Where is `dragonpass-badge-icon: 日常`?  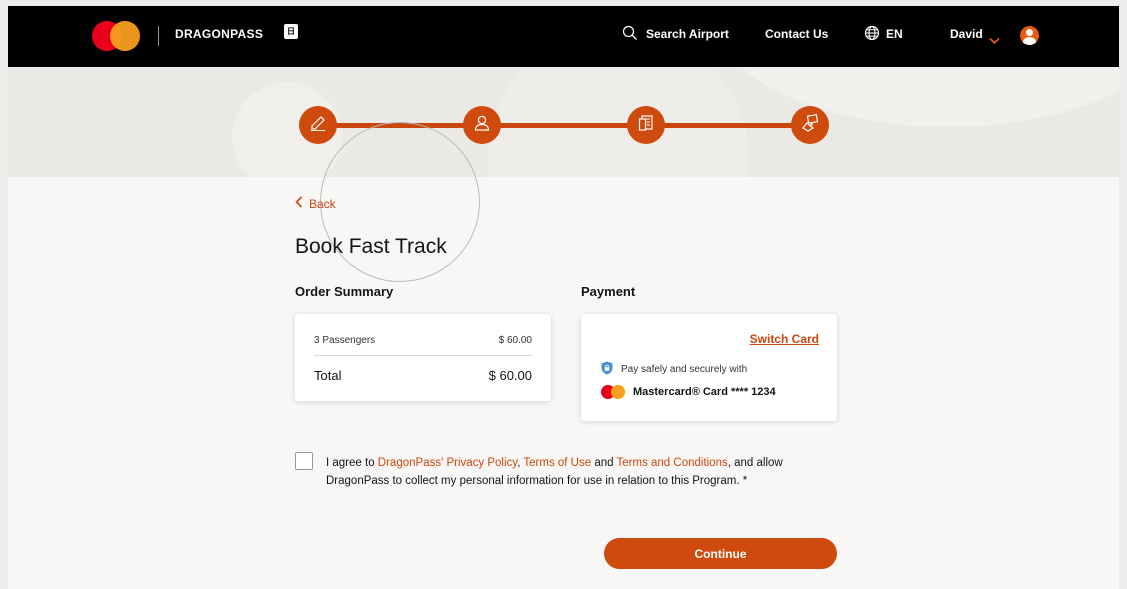
dragonpass-badge-icon: 日常 is located at coordinates (291, 37).